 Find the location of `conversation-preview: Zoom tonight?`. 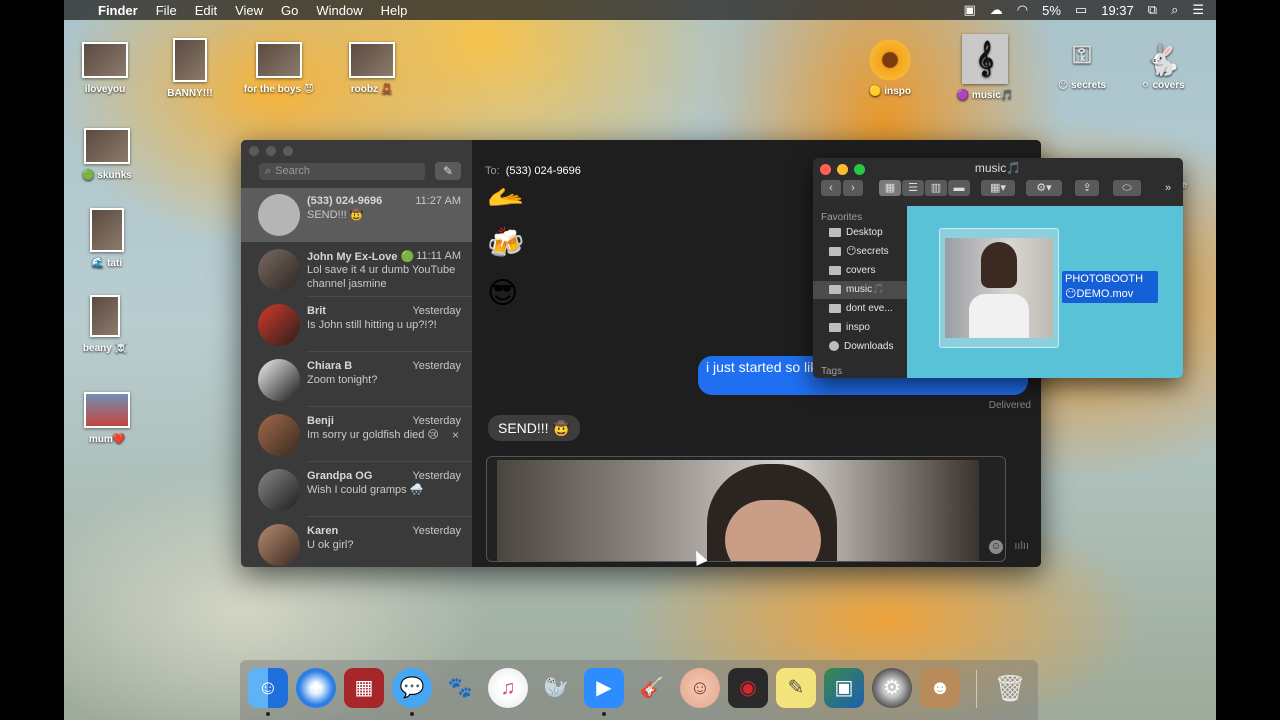

conversation-preview: Zoom tonight? is located at coordinates (342, 380).